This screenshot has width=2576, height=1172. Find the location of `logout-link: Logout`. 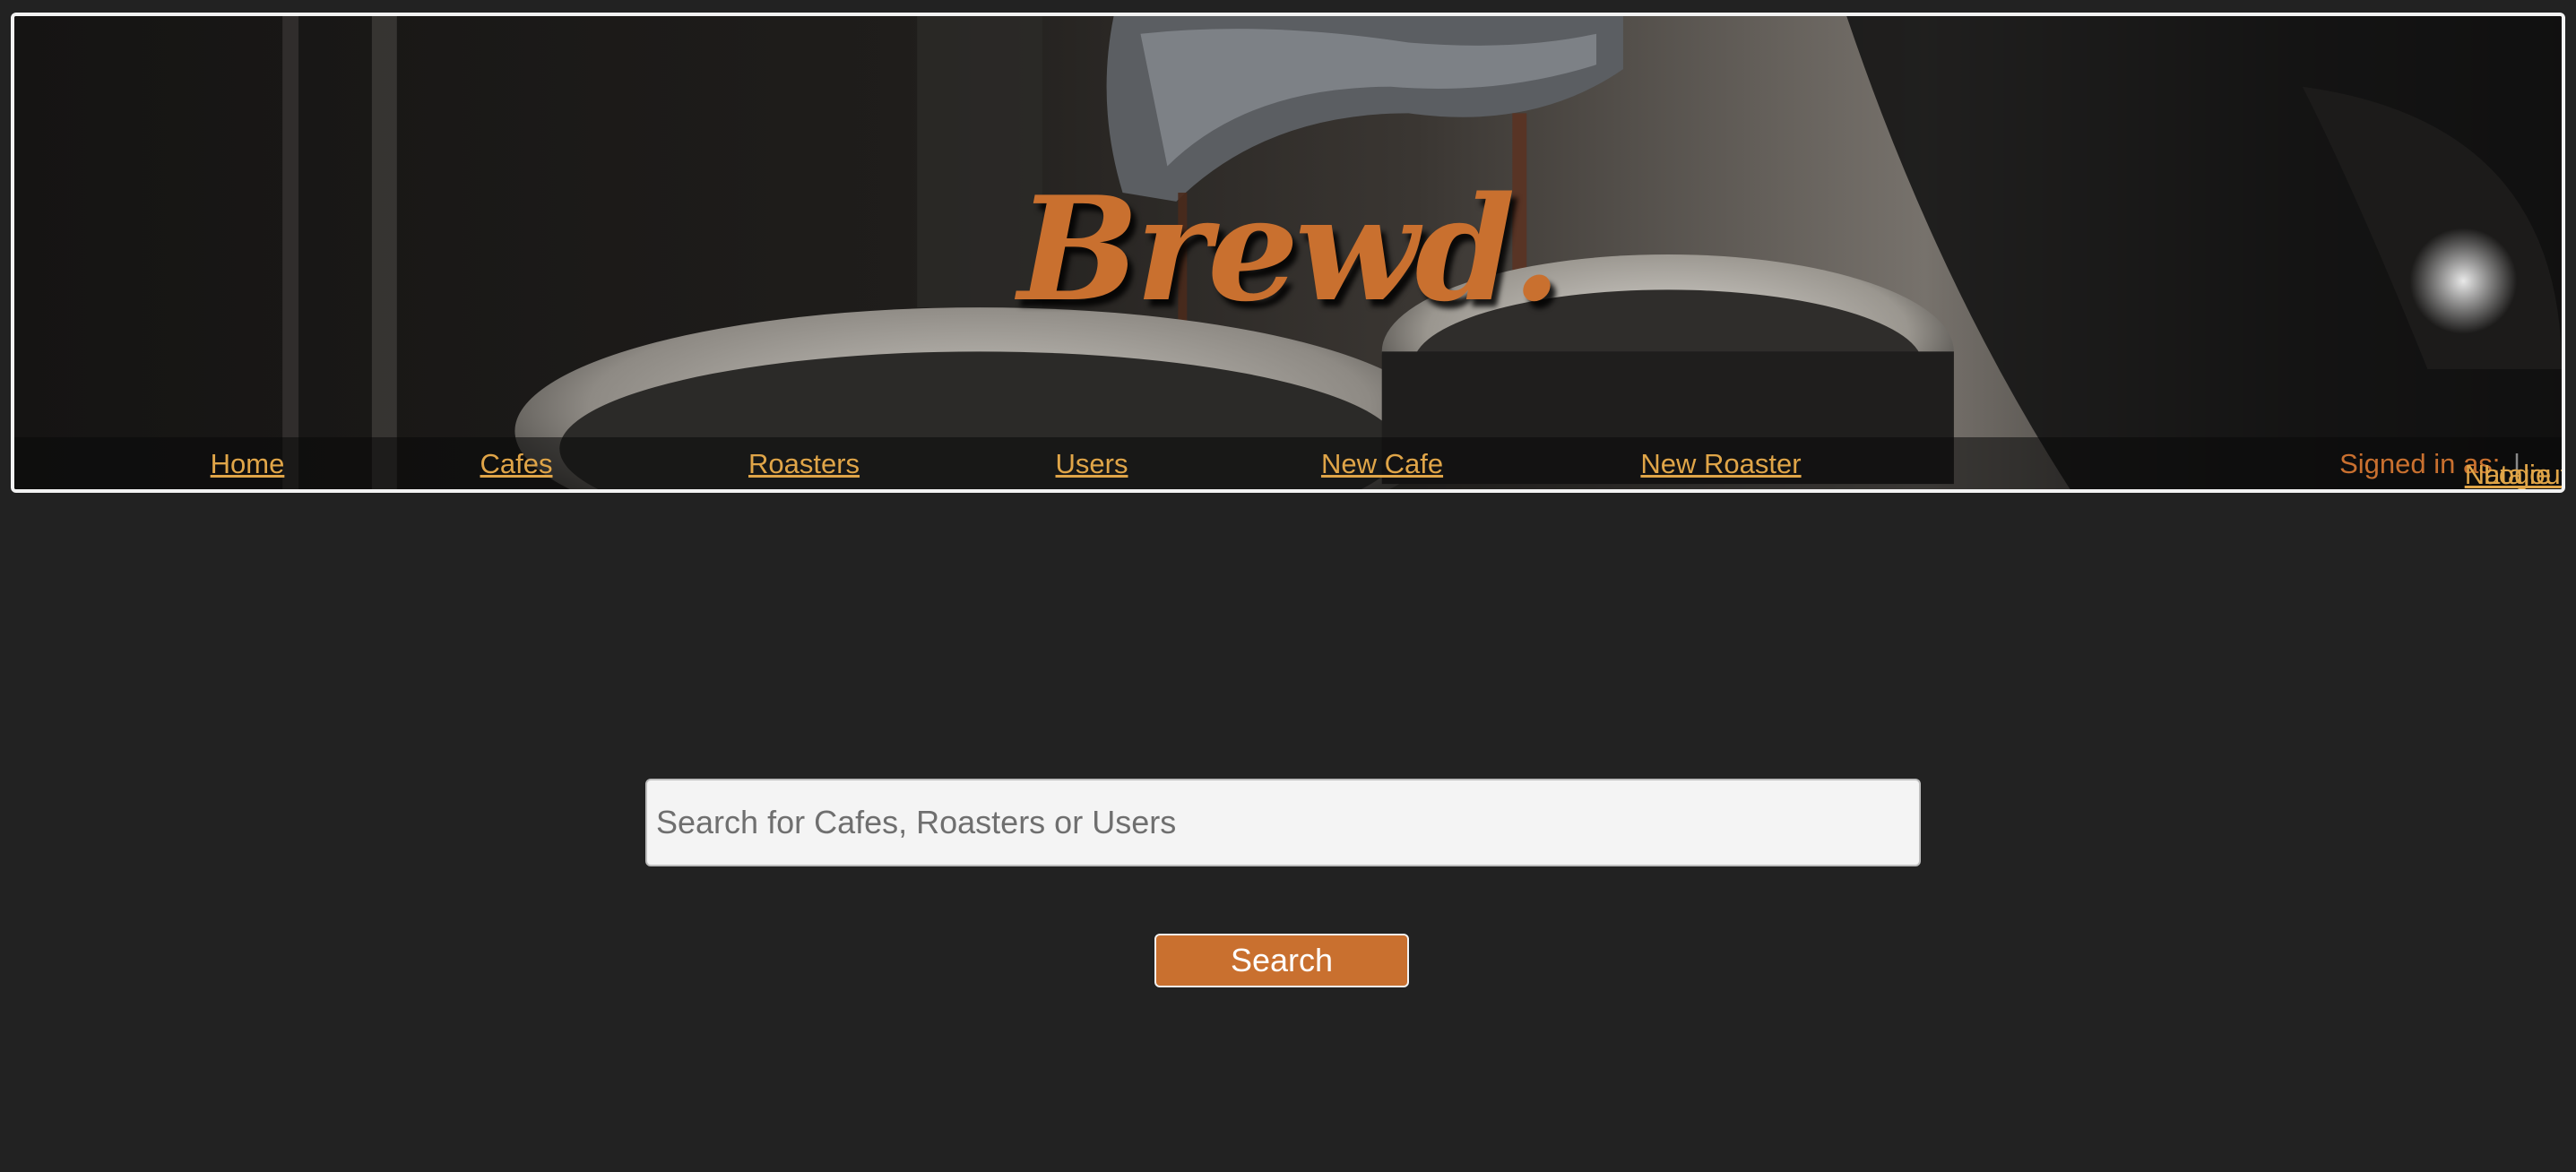

logout-link: Logout is located at coordinates (2523, 474).